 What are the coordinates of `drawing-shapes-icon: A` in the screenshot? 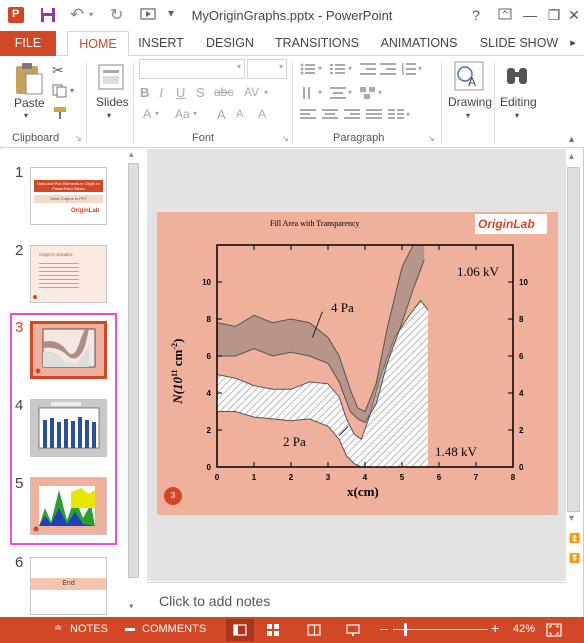 It's located at (469, 76).